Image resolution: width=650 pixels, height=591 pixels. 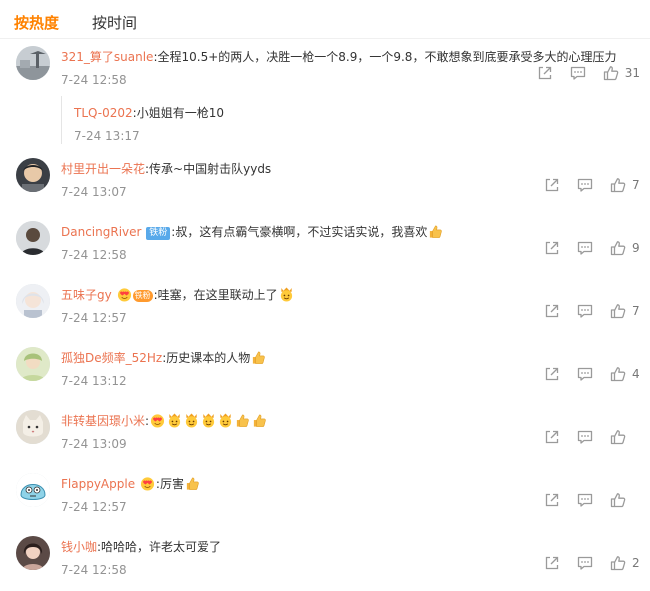 I want to click on tab-sort-by-hot: 按热度, so click(x=36, y=23).